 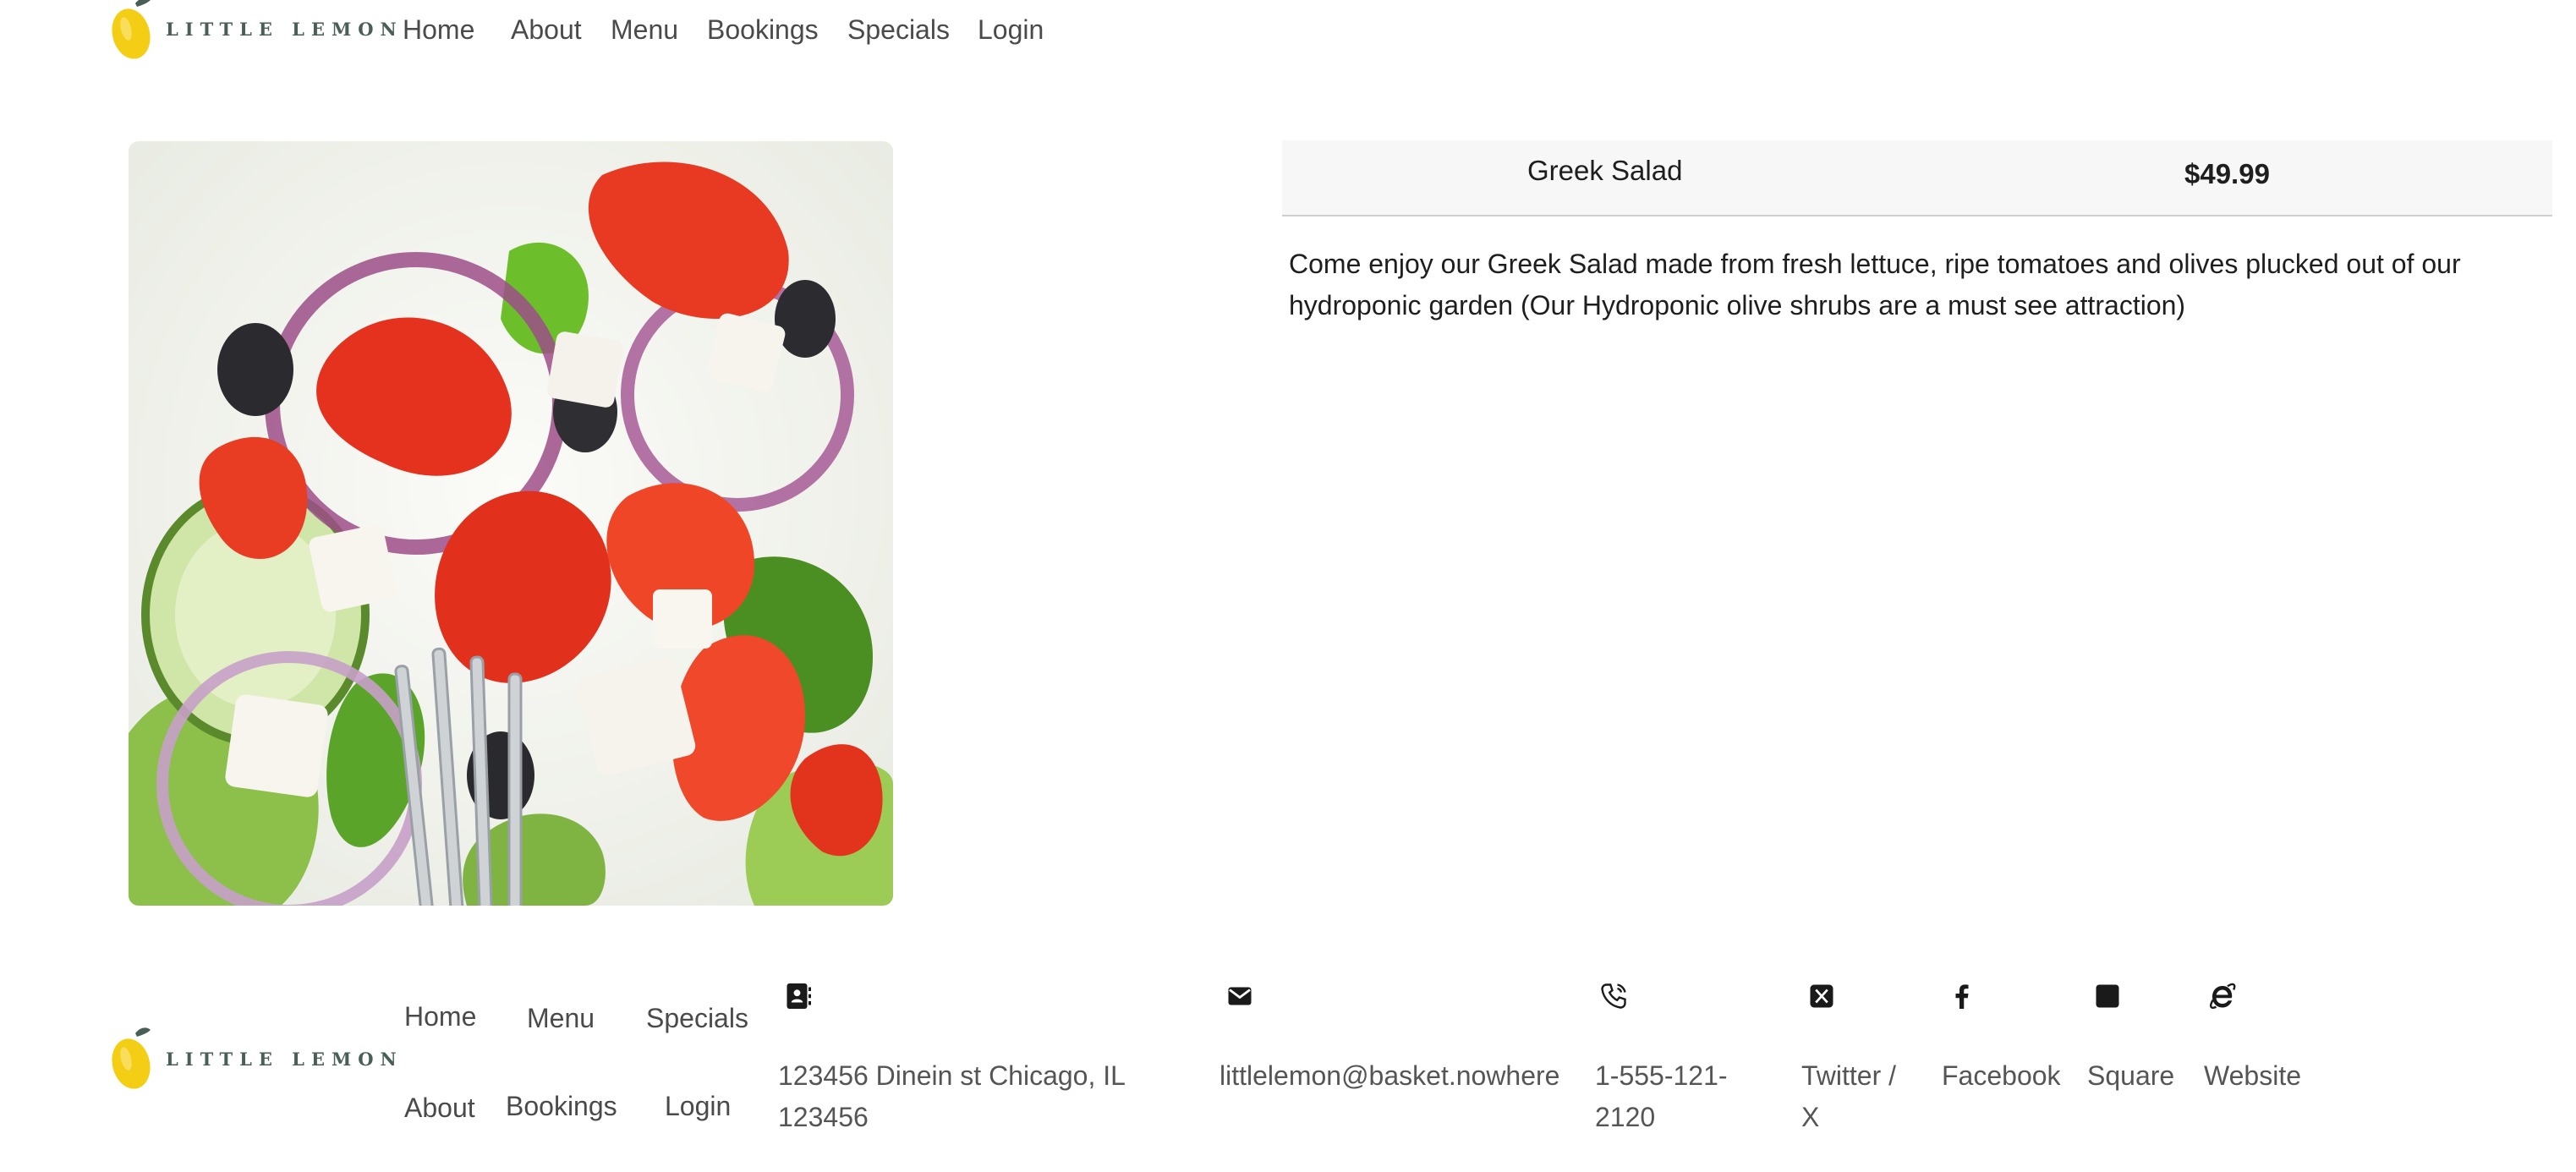 What do you see at coordinates (546, 30) in the screenshot?
I see `nav-about: About` at bounding box center [546, 30].